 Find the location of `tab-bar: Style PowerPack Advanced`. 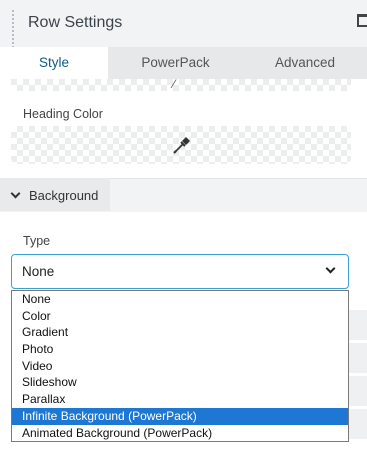

tab-bar: Style PowerPack Advanced is located at coordinates (183, 63).